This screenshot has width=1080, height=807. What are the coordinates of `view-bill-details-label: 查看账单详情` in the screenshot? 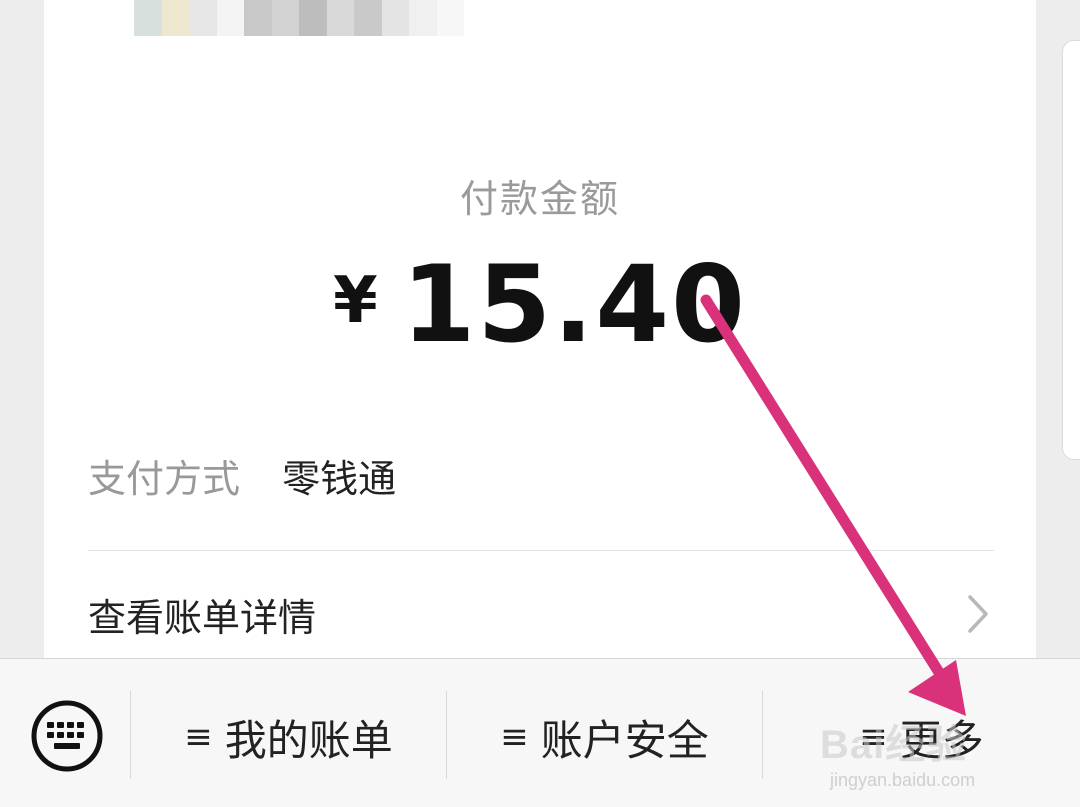 It's located at (202, 617).